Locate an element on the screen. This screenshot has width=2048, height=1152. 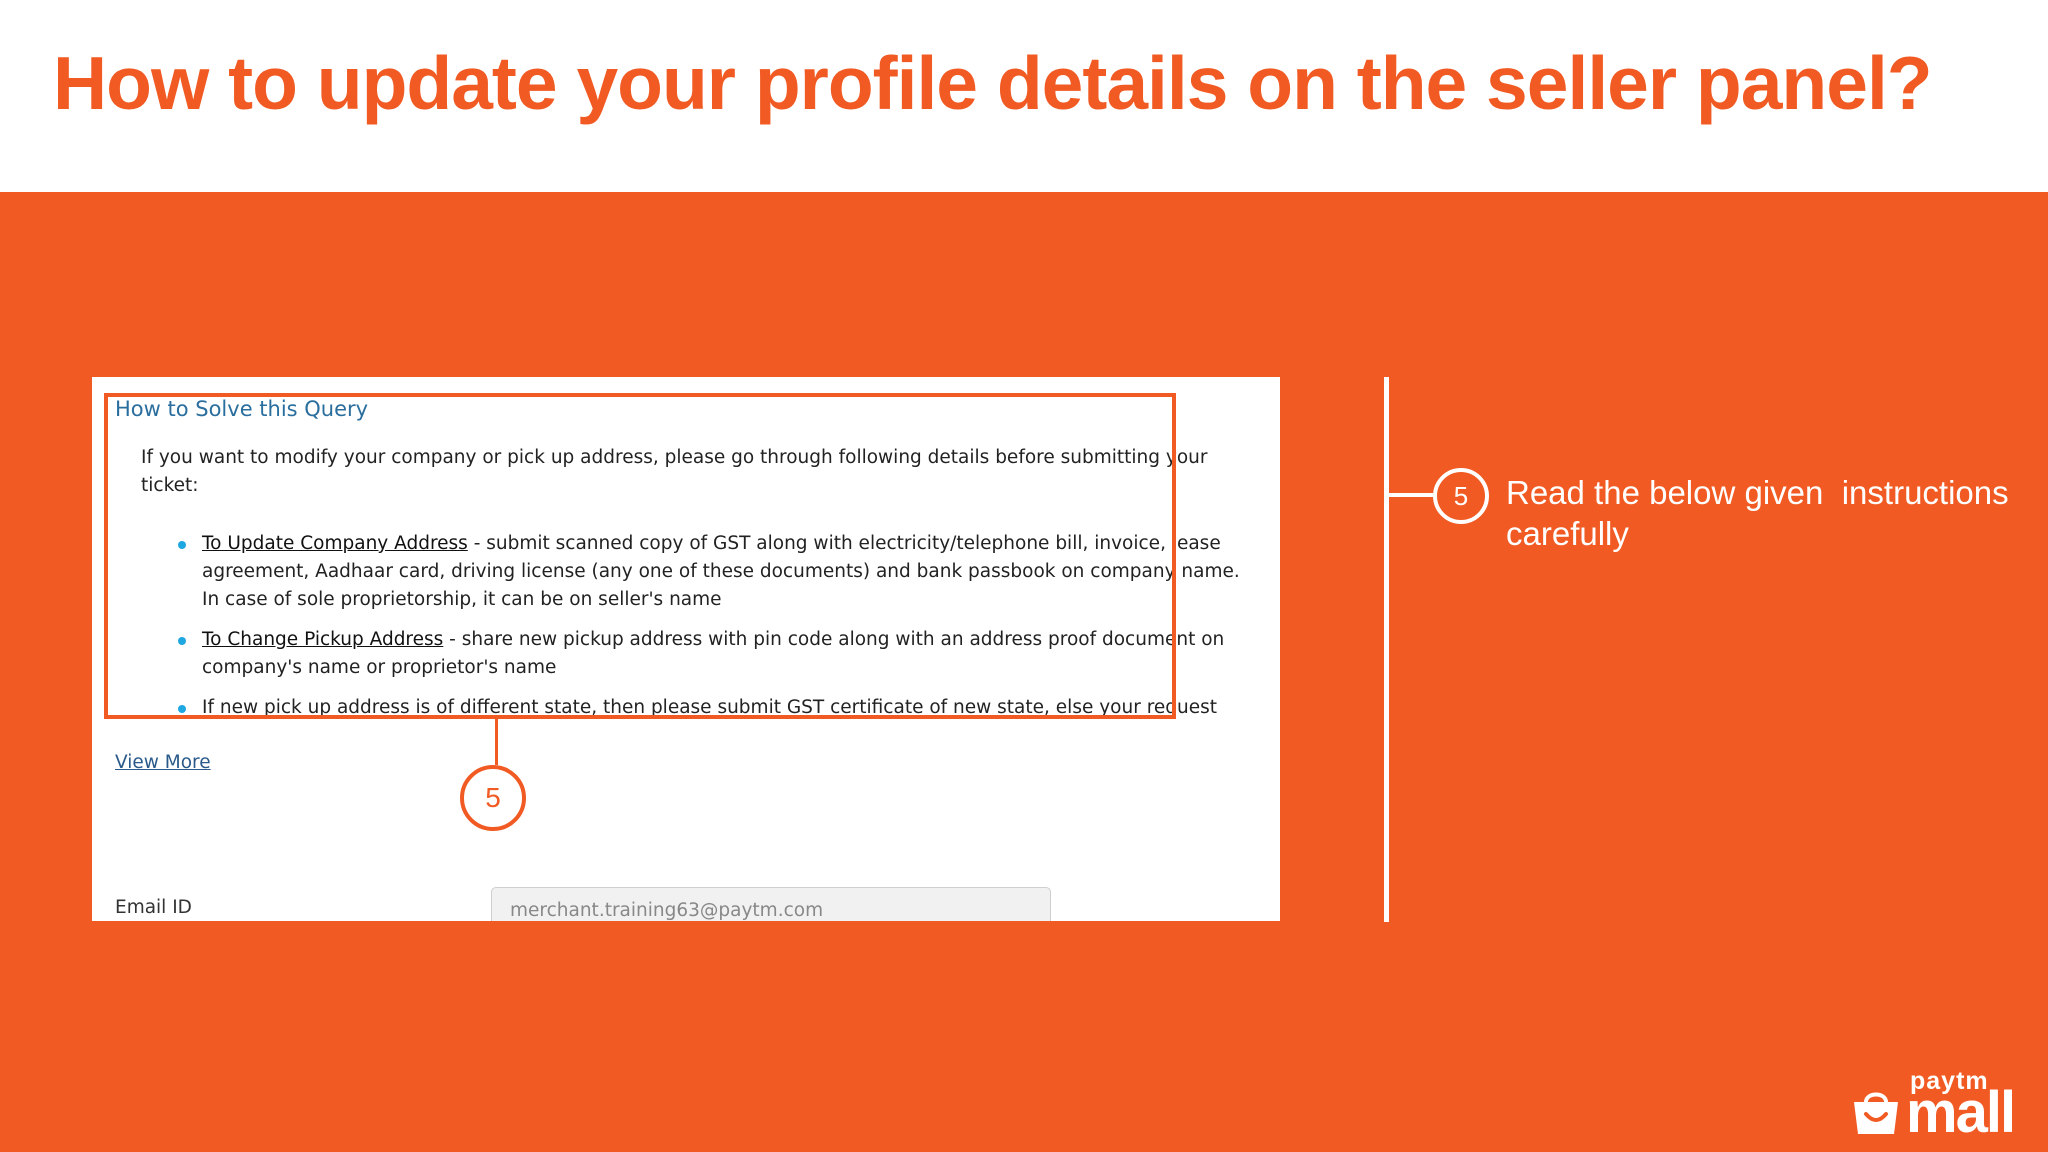
logo-mall-text: mall is located at coordinates (1961, 1112).